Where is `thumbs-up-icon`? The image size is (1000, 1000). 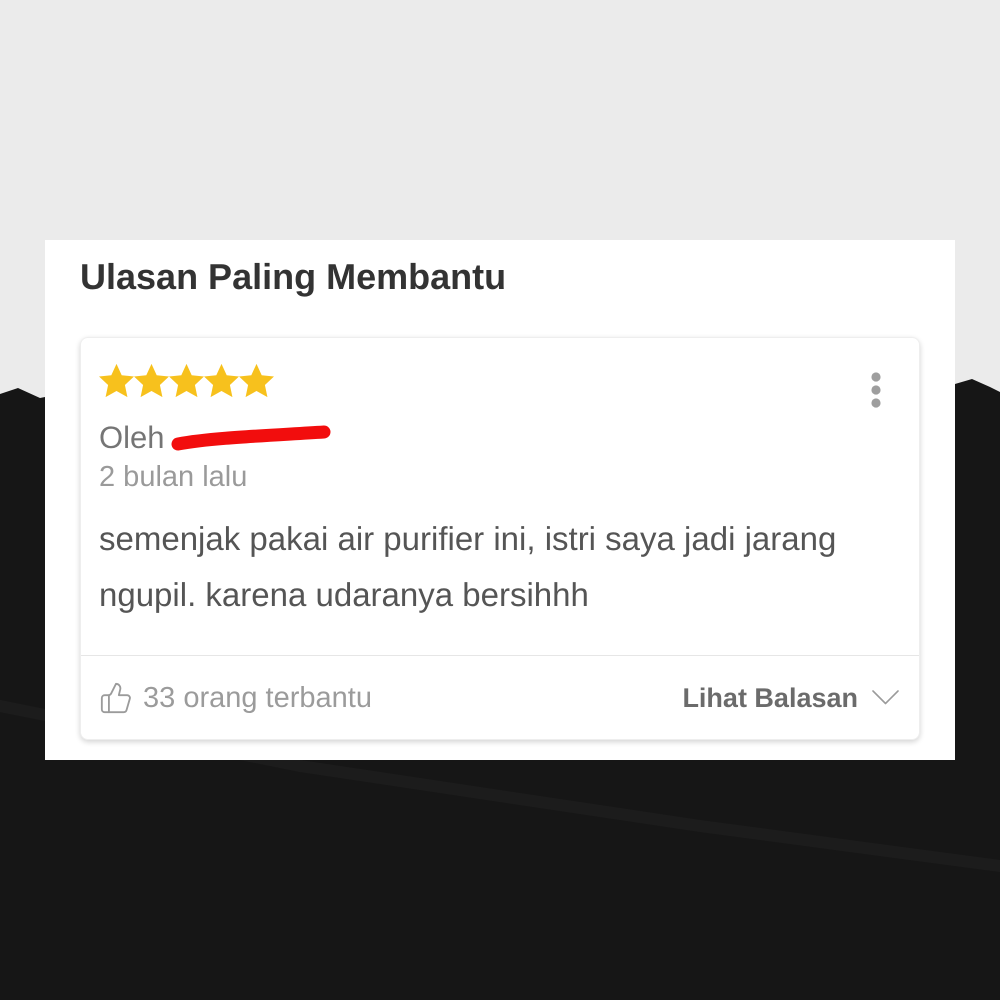
thumbs-up-icon is located at coordinates (116, 697).